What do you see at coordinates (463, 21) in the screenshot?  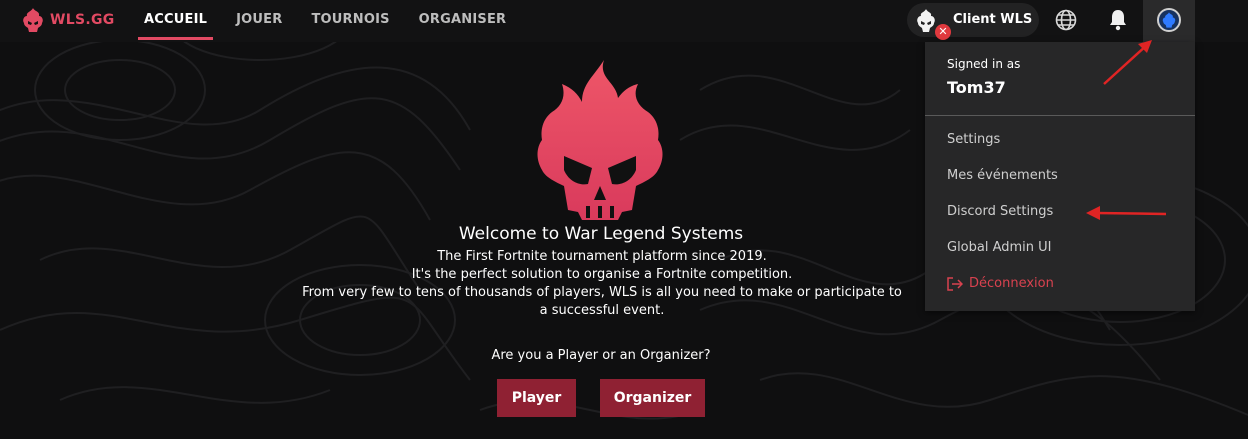 I see `nav-item-organiser: ORGANISER` at bounding box center [463, 21].